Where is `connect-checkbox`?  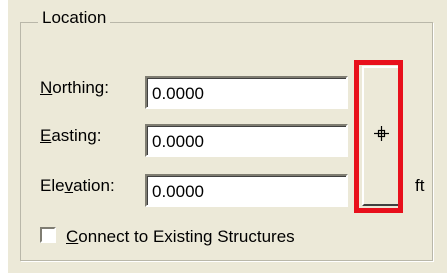
connect-checkbox is located at coordinates (48, 235).